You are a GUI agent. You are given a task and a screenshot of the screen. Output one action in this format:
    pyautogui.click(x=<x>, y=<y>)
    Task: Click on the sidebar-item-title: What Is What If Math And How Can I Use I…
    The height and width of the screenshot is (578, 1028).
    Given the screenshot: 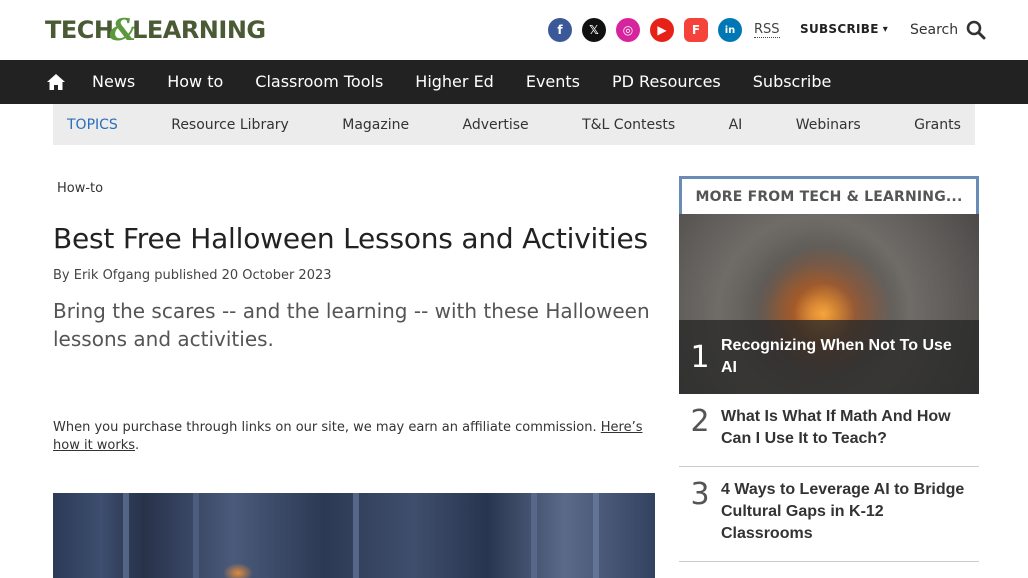 What is the action you would take?
    pyautogui.click(x=836, y=427)
    